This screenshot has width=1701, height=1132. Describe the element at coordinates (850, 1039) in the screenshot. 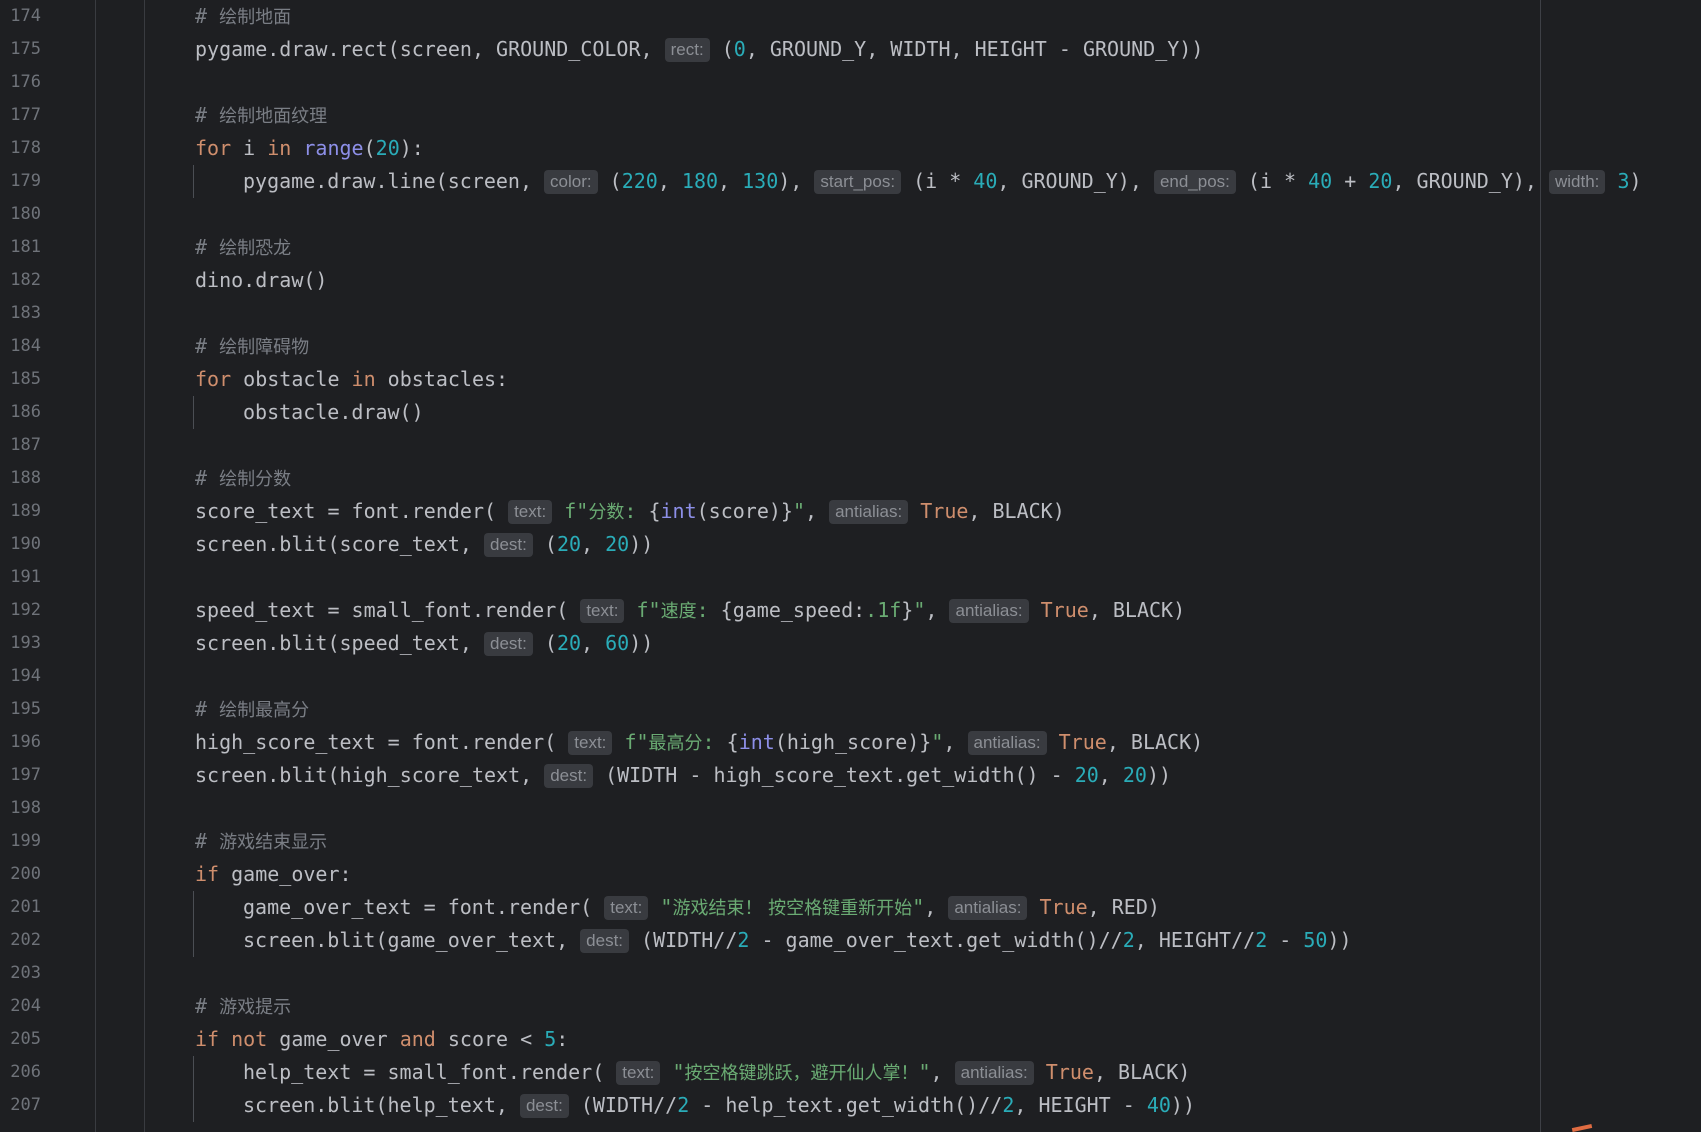

I see `code-line: 205 if not game_over and score < 5:` at that location.